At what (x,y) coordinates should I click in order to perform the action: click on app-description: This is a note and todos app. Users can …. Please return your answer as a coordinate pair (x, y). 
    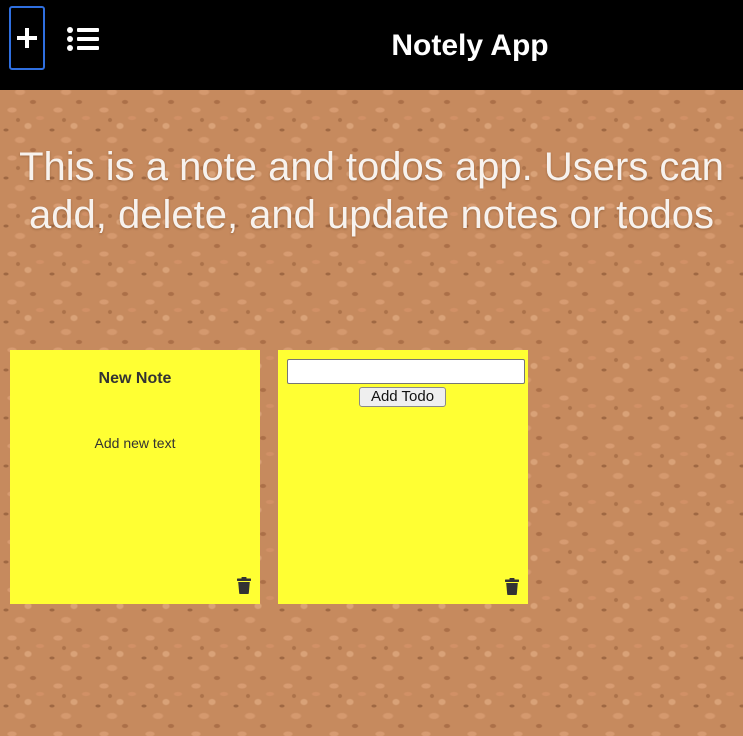
    Looking at the image, I should click on (371, 191).